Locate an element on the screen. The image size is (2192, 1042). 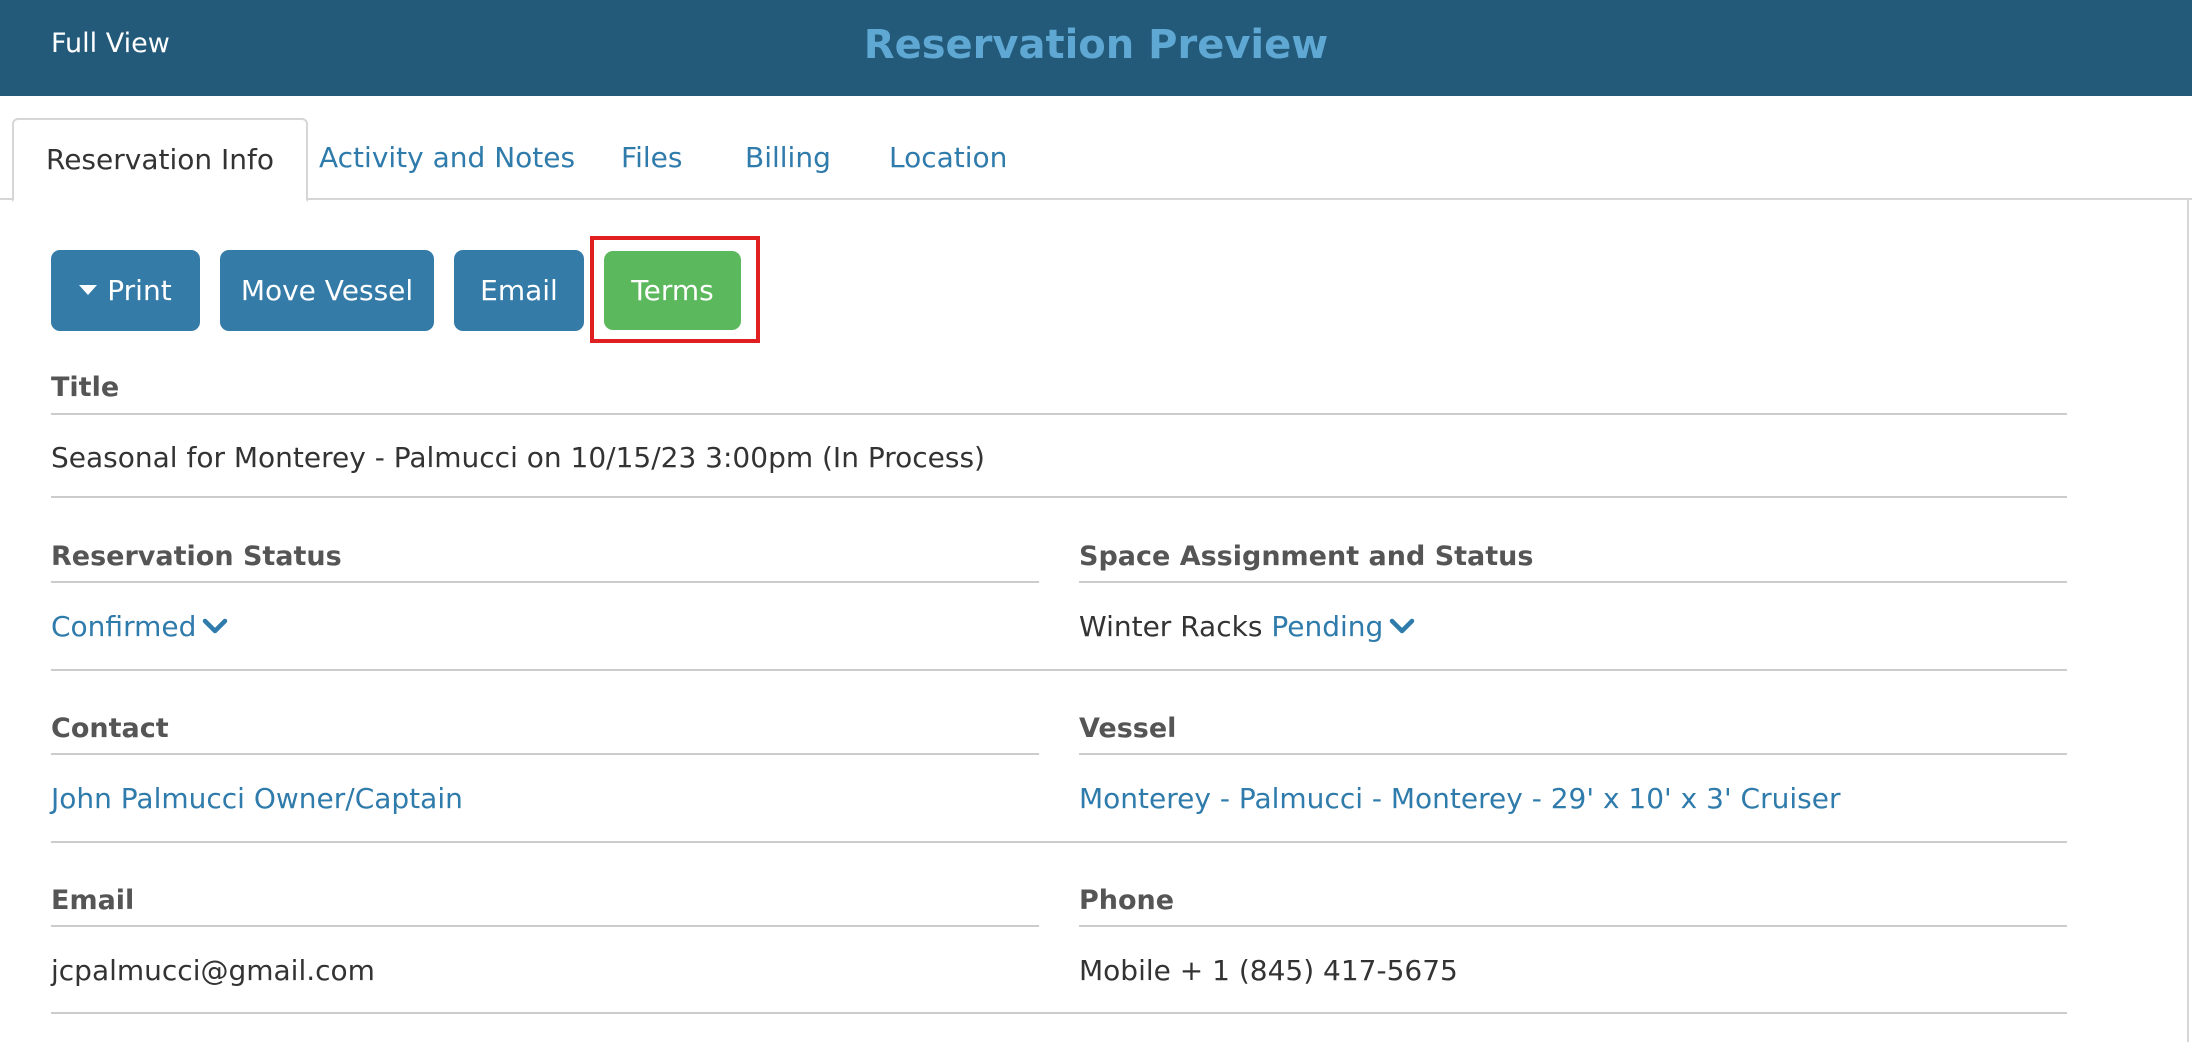
page-title: Reservation Preview is located at coordinates (1096, 45).